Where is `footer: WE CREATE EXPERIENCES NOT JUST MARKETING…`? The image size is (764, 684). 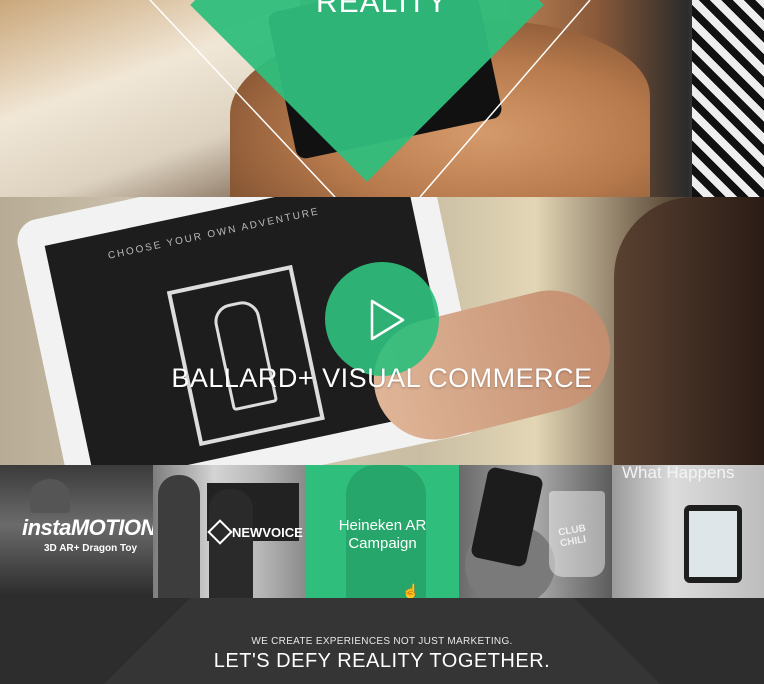 footer: WE CREATE EXPERIENCES NOT JUST MARKETING… is located at coordinates (382, 641).